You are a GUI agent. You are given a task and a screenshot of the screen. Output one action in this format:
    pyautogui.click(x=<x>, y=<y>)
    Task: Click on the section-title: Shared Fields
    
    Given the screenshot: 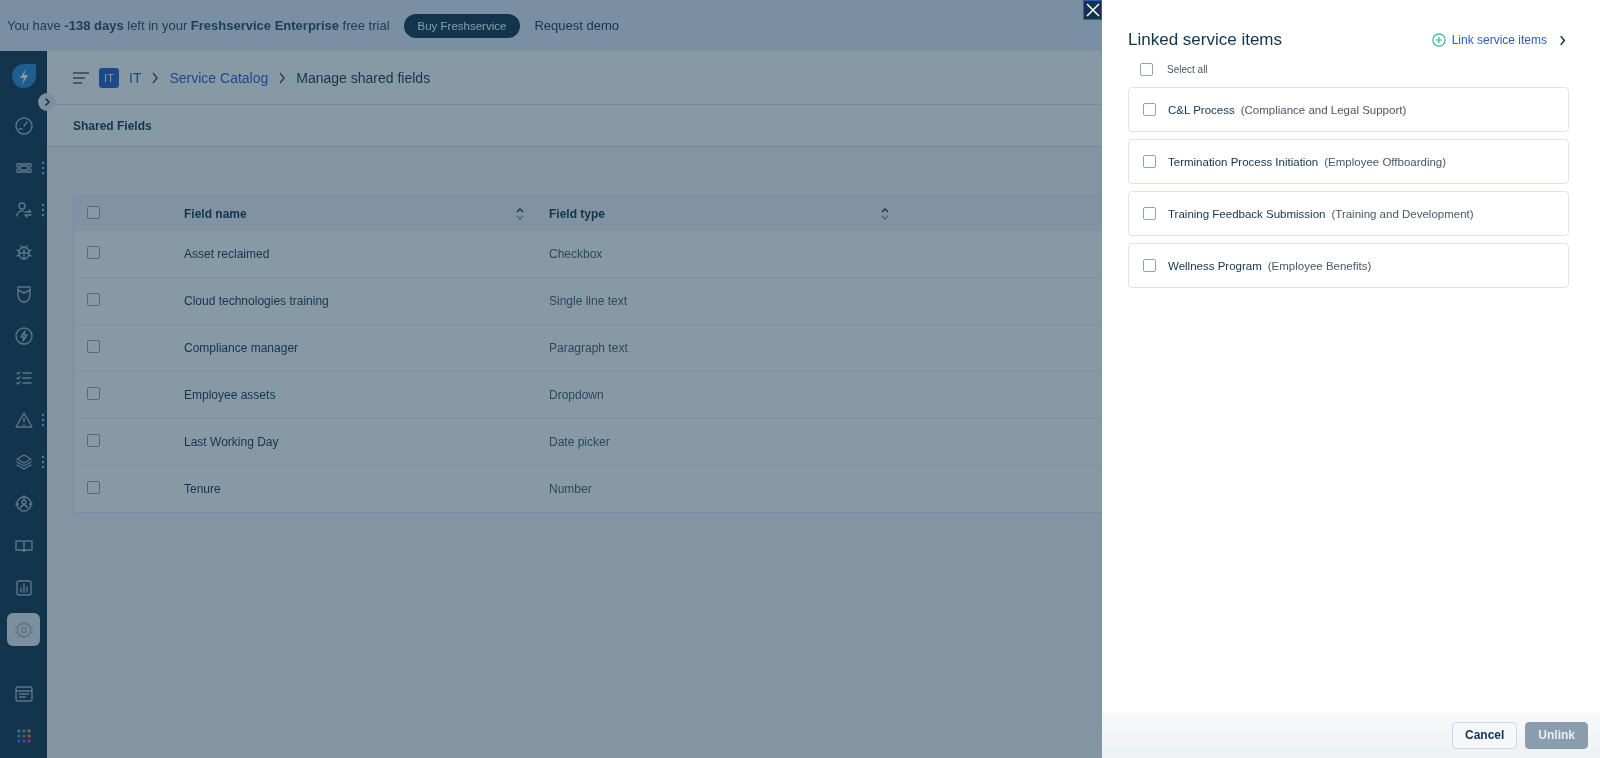 What is the action you would take?
    pyautogui.click(x=112, y=125)
    